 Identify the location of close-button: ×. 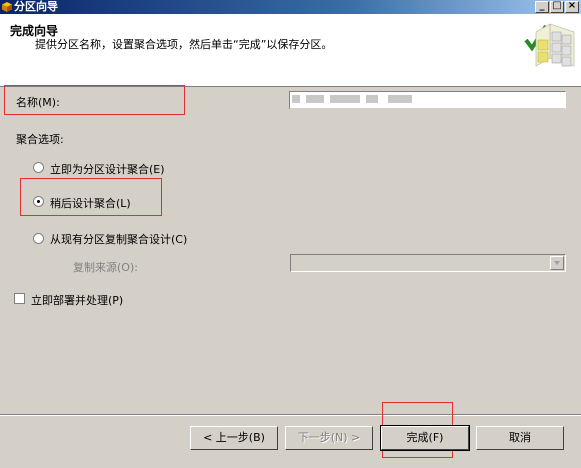
(572, 6).